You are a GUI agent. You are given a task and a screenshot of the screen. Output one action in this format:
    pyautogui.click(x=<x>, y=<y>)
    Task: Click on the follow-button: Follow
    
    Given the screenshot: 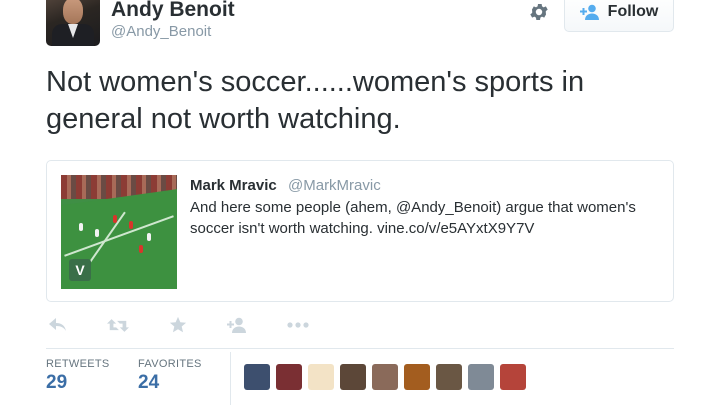 What is the action you would take?
    pyautogui.click(x=619, y=16)
    